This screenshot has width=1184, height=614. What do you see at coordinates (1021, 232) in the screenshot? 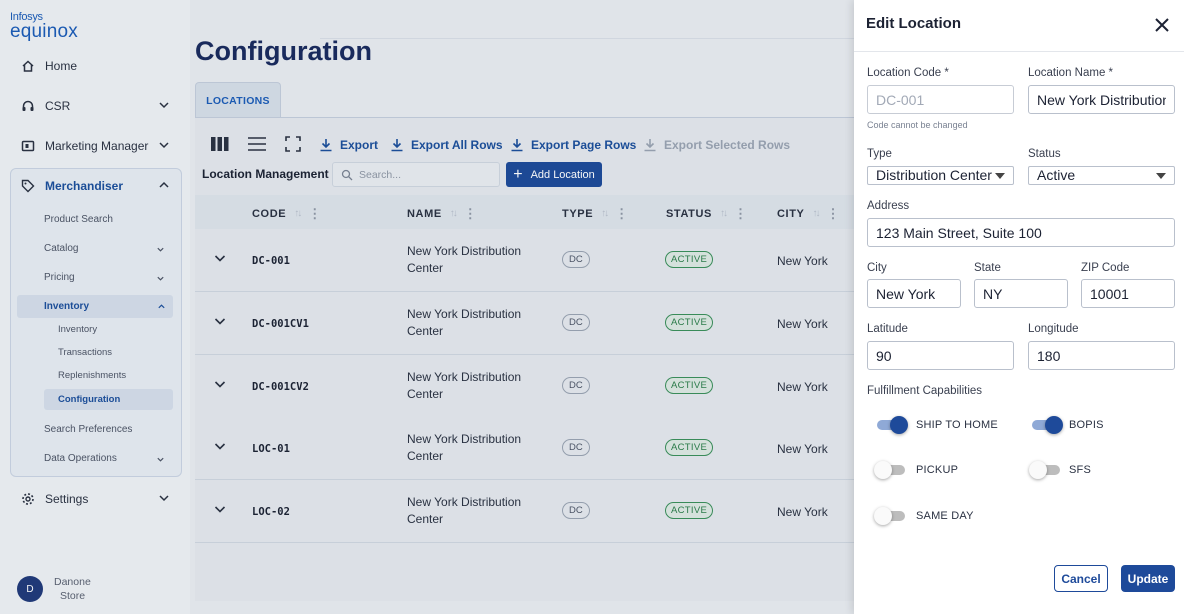
I see `address-field` at bounding box center [1021, 232].